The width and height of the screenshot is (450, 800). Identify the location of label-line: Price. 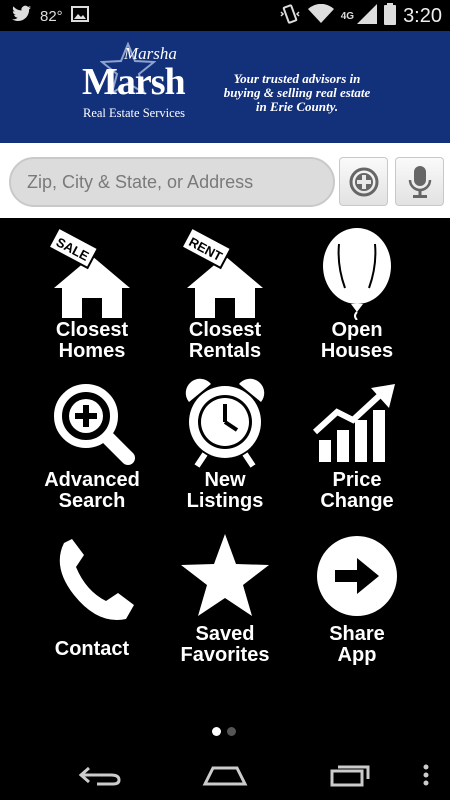
(357, 480).